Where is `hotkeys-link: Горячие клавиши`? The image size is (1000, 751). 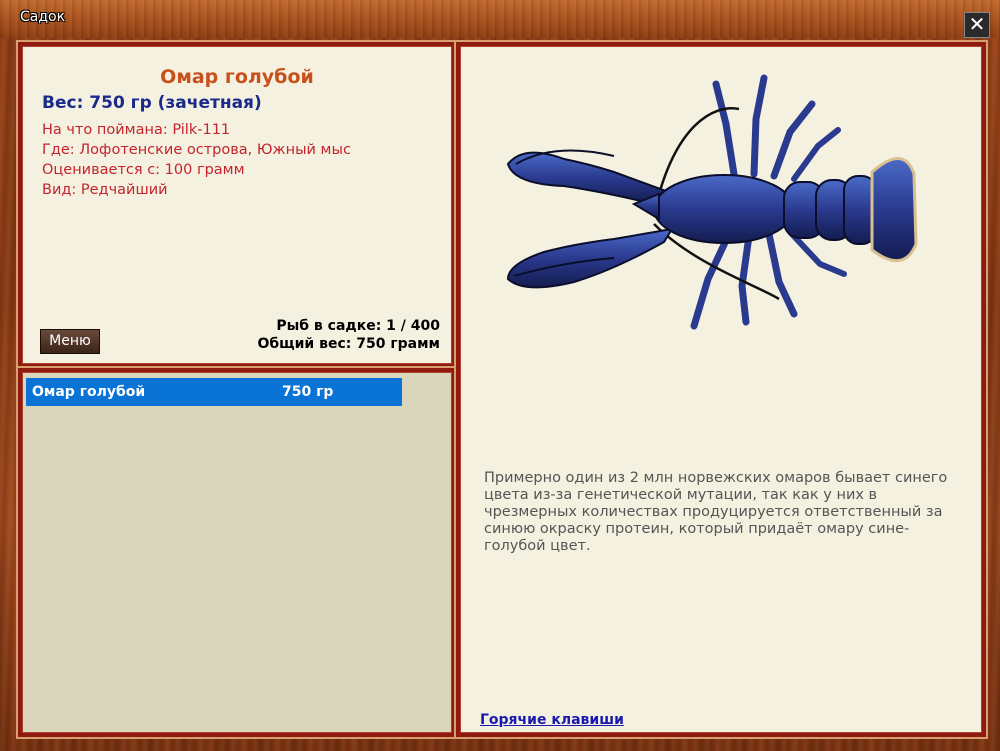
hotkeys-link: Горячие клавиши is located at coordinates (552, 720).